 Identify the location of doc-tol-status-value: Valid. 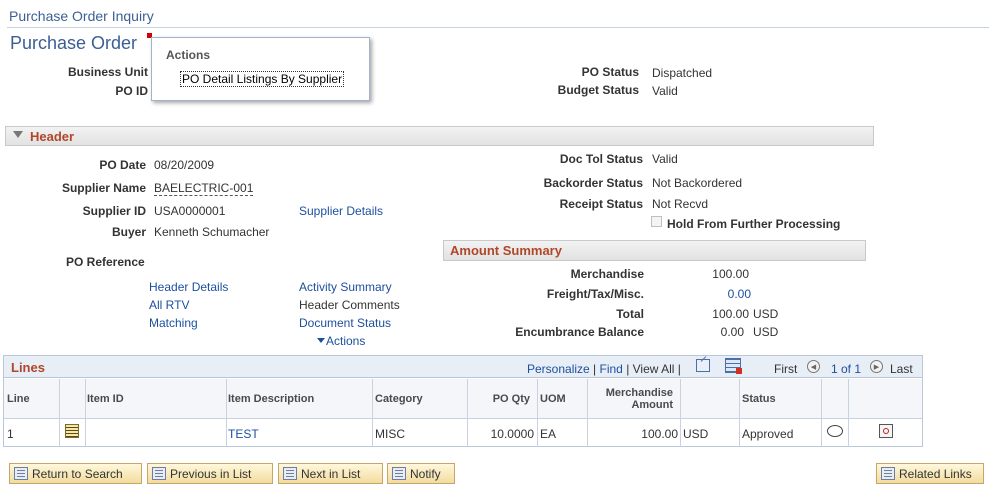
(665, 159).